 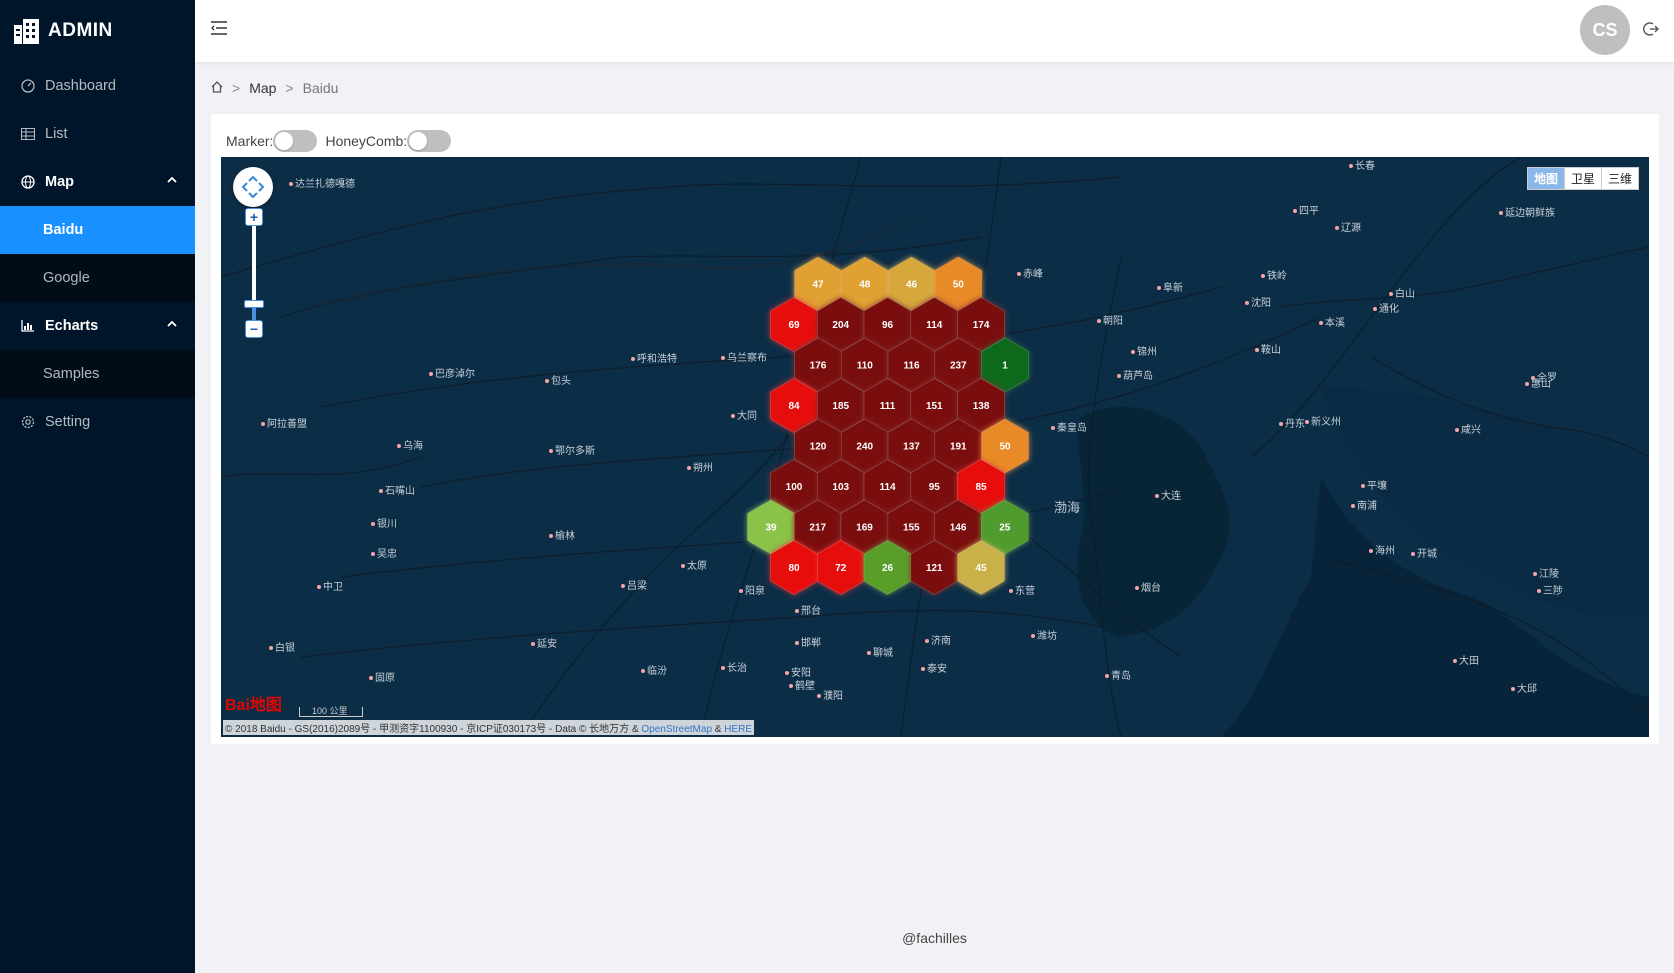 I want to click on sidebar-item-label: List, so click(x=56, y=134).